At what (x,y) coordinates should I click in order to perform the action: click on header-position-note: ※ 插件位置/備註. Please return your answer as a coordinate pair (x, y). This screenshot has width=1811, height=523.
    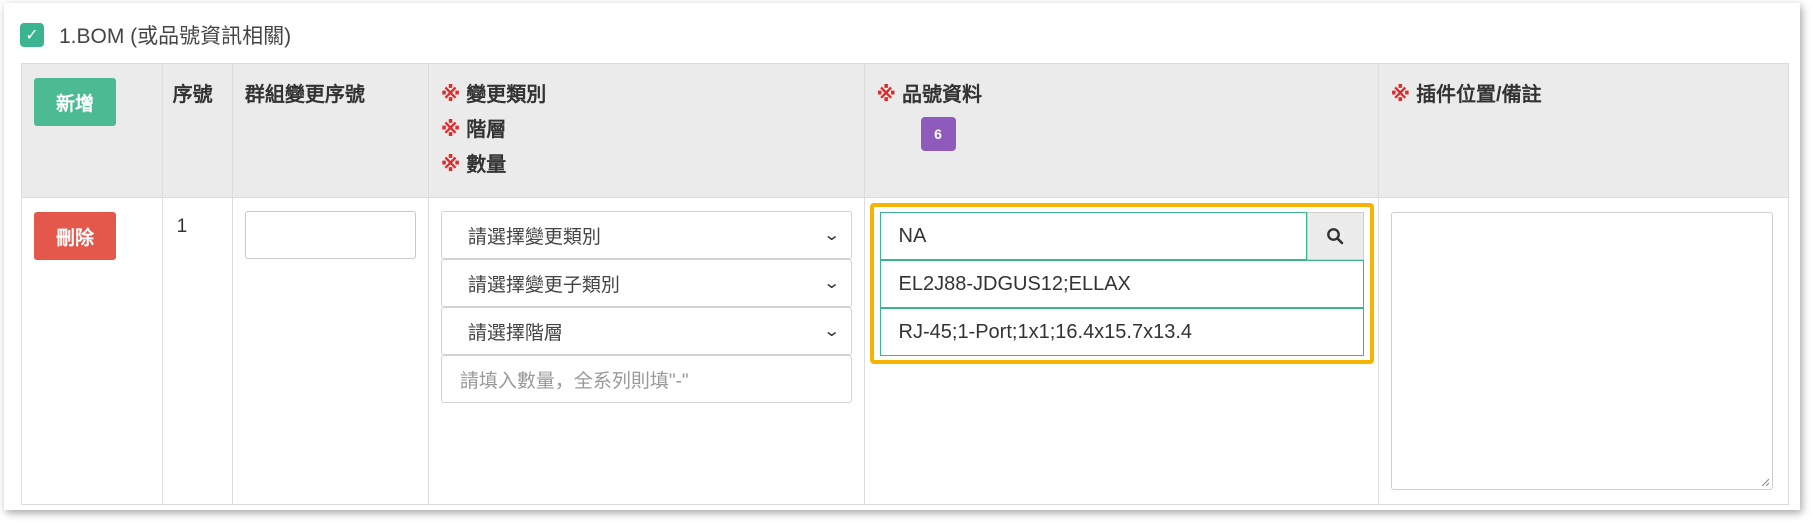
    Looking at the image, I should click on (1583, 130).